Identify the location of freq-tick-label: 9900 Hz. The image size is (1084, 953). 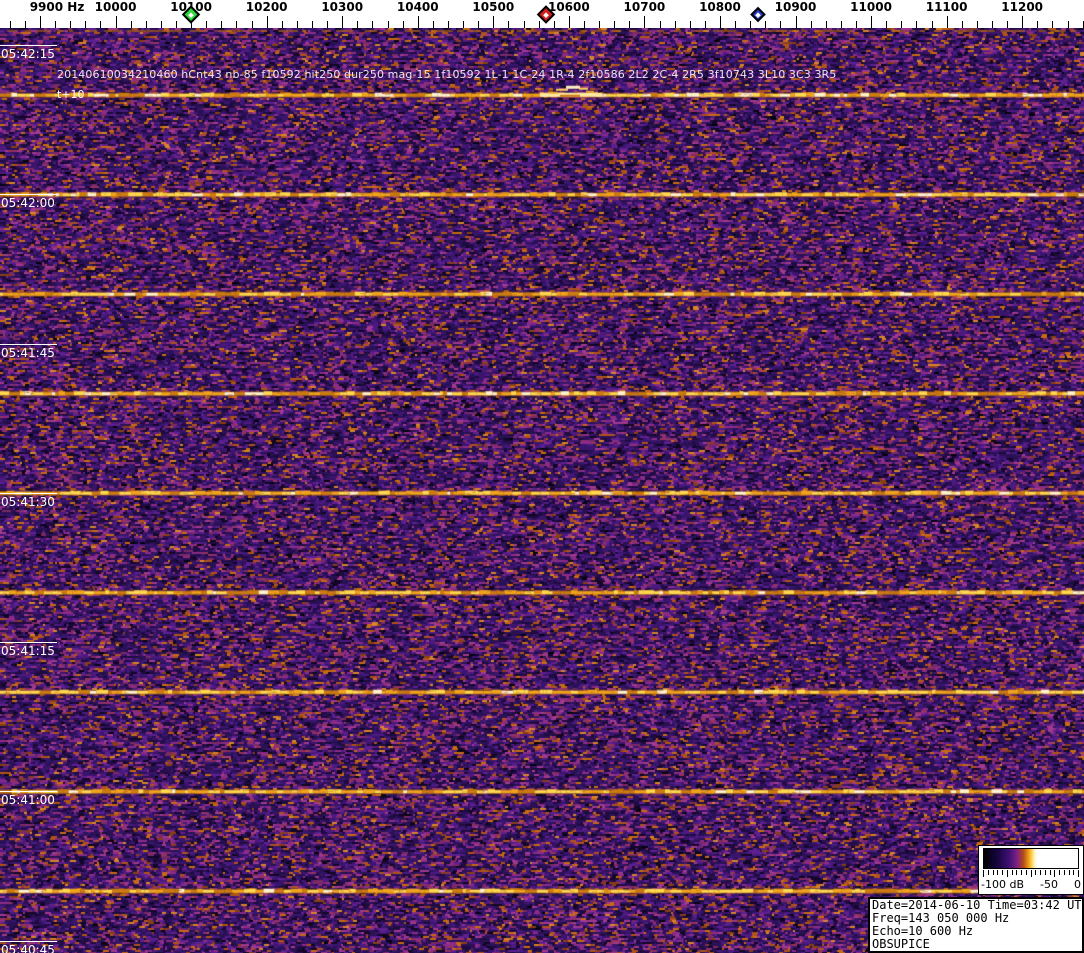
(57, 7).